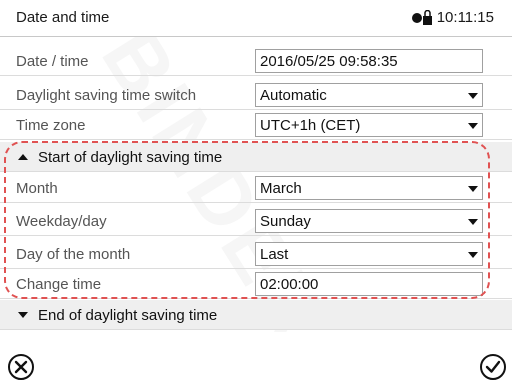 The image size is (512, 388). What do you see at coordinates (128, 315) in the screenshot?
I see `section-end-dst-label: End of daylight saving time` at bounding box center [128, 315].